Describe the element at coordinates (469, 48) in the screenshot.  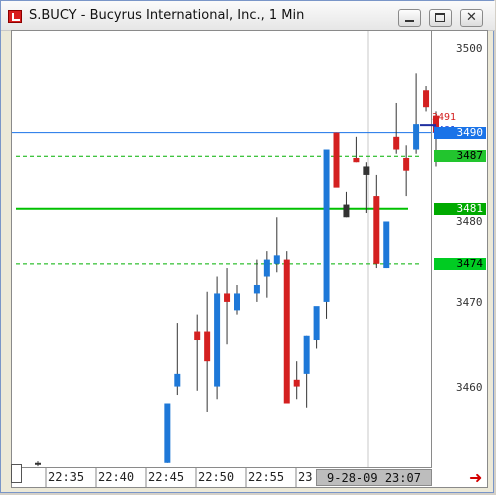
I see `price-tick-label: 3500` at that location.